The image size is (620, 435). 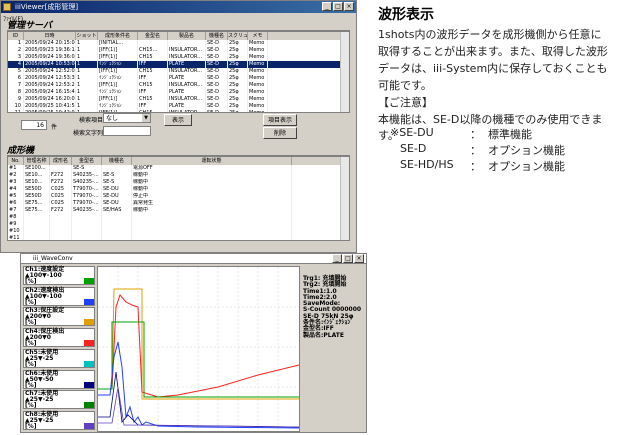 I want to click on table-cell: F272, so click(x=61, y=210).